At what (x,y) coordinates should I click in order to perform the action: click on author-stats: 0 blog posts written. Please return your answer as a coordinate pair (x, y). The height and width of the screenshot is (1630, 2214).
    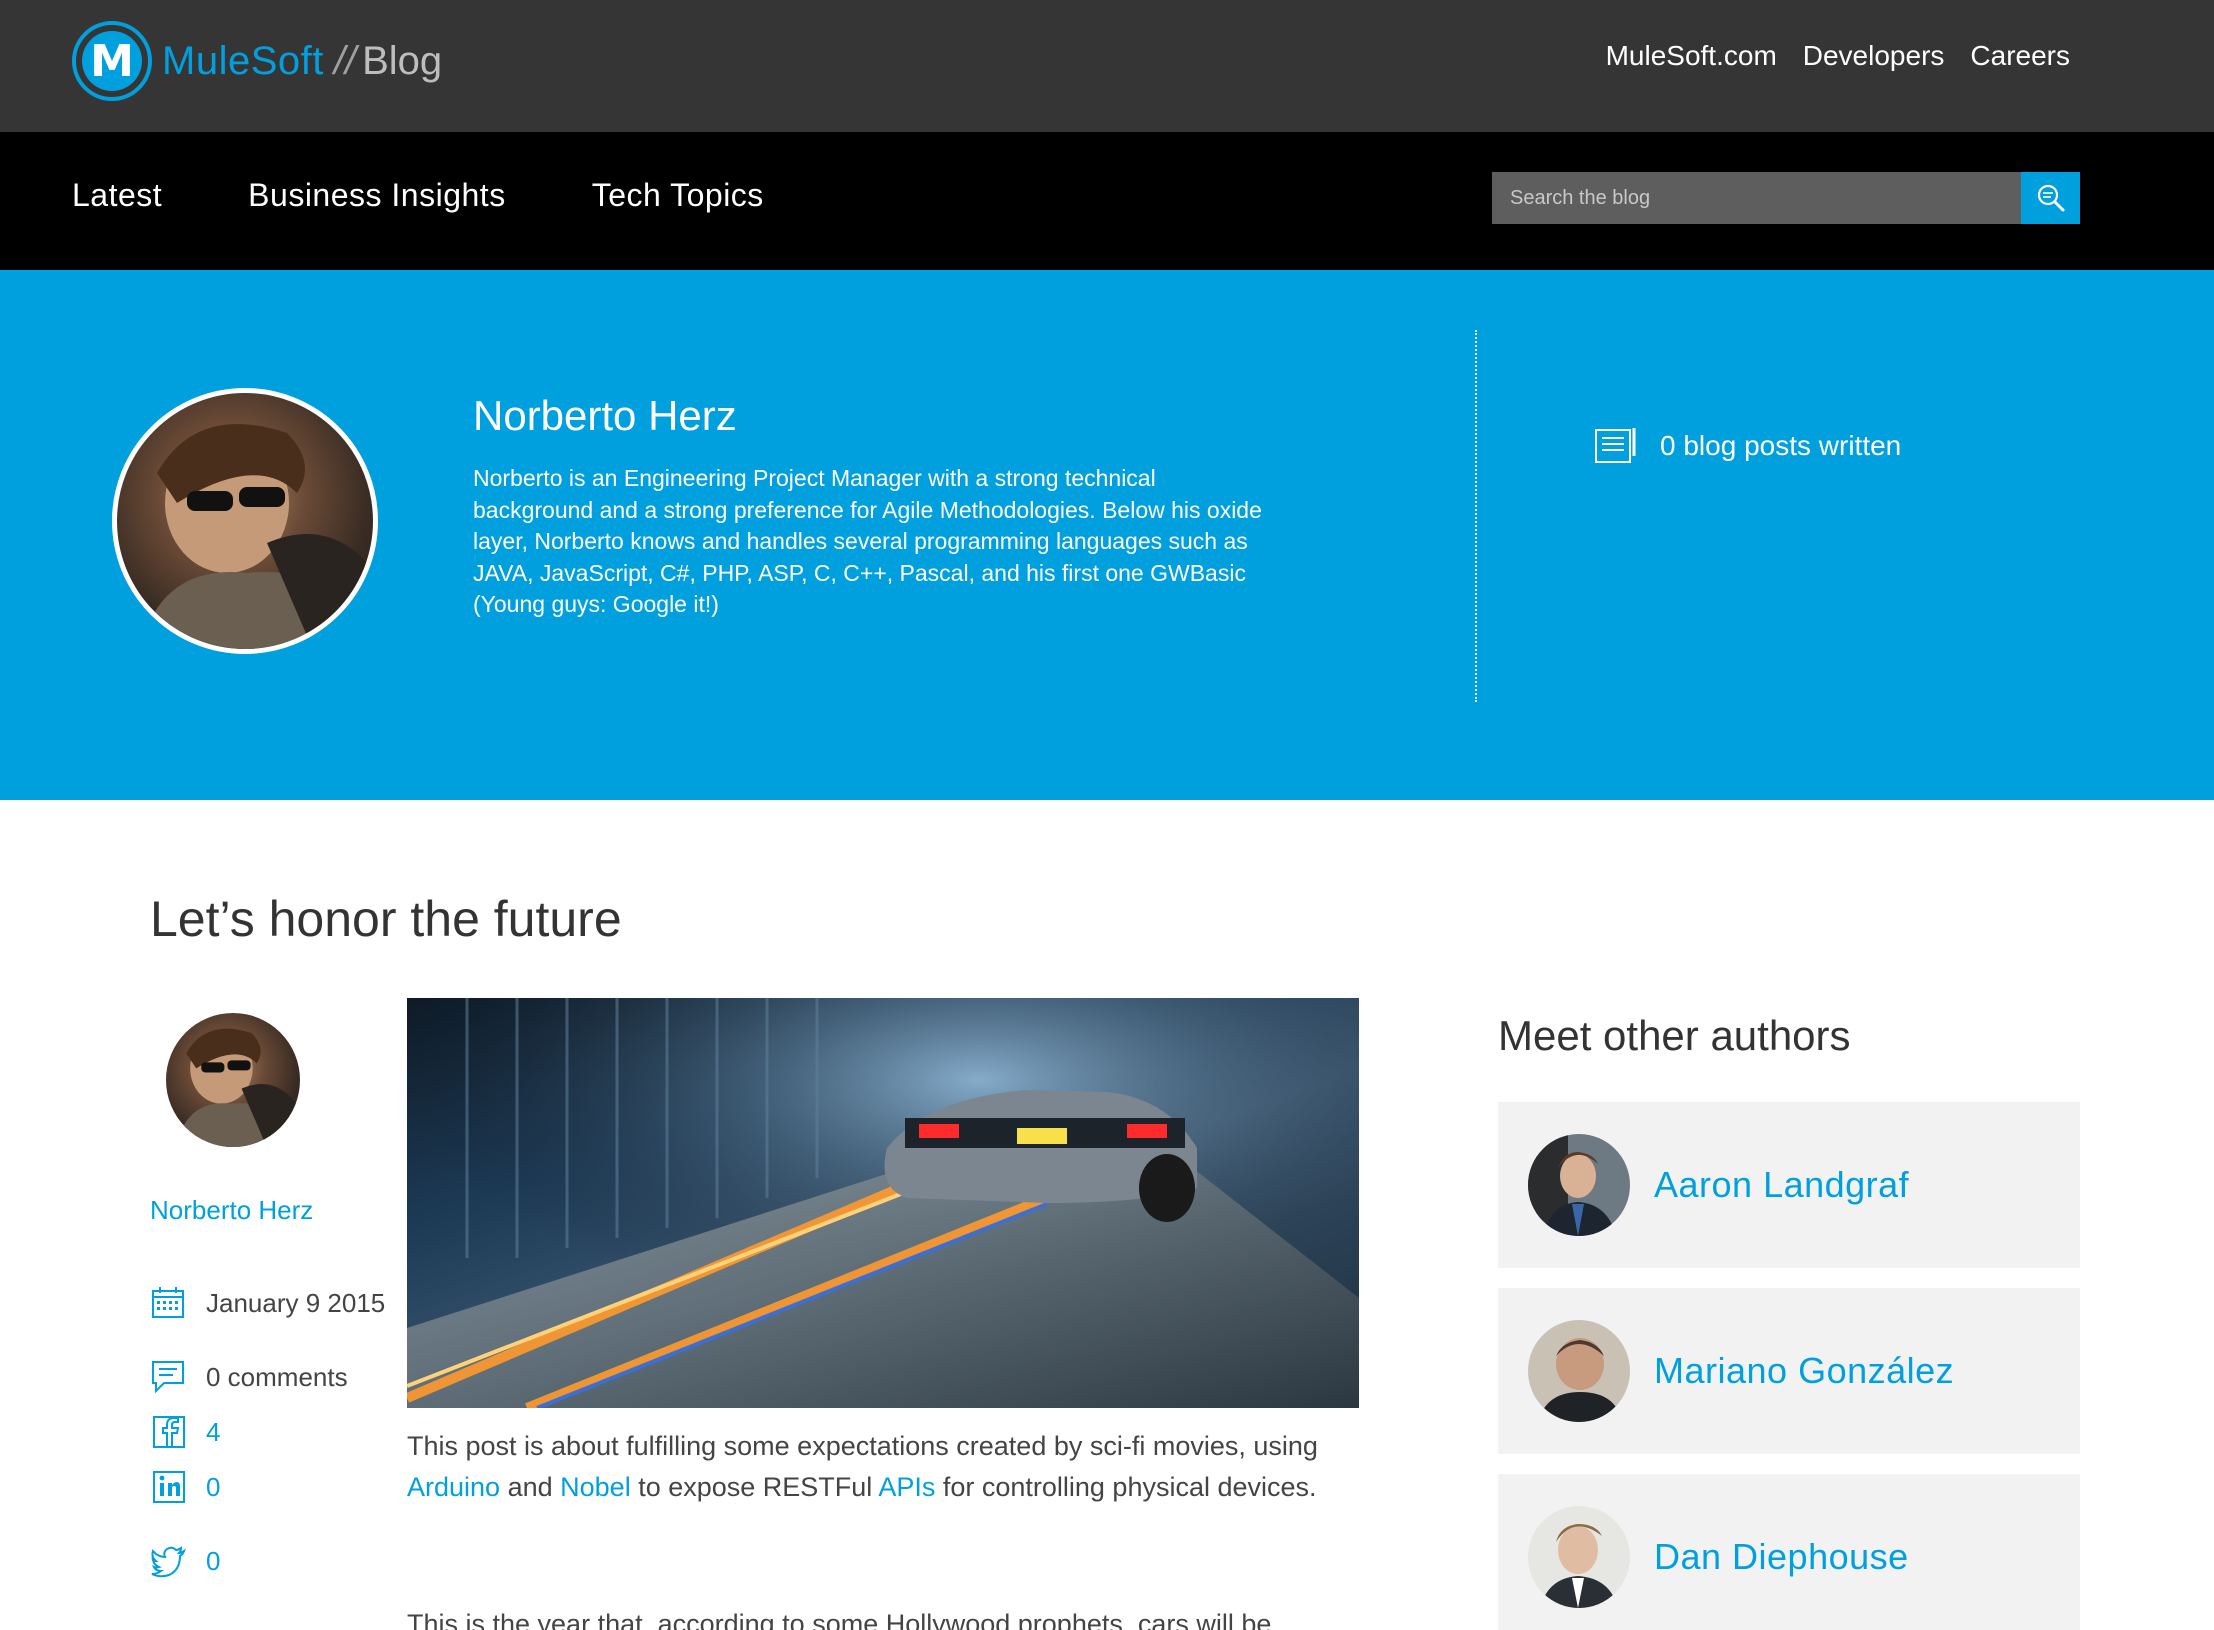
    Looking at the image, I should click on (1747, 446).